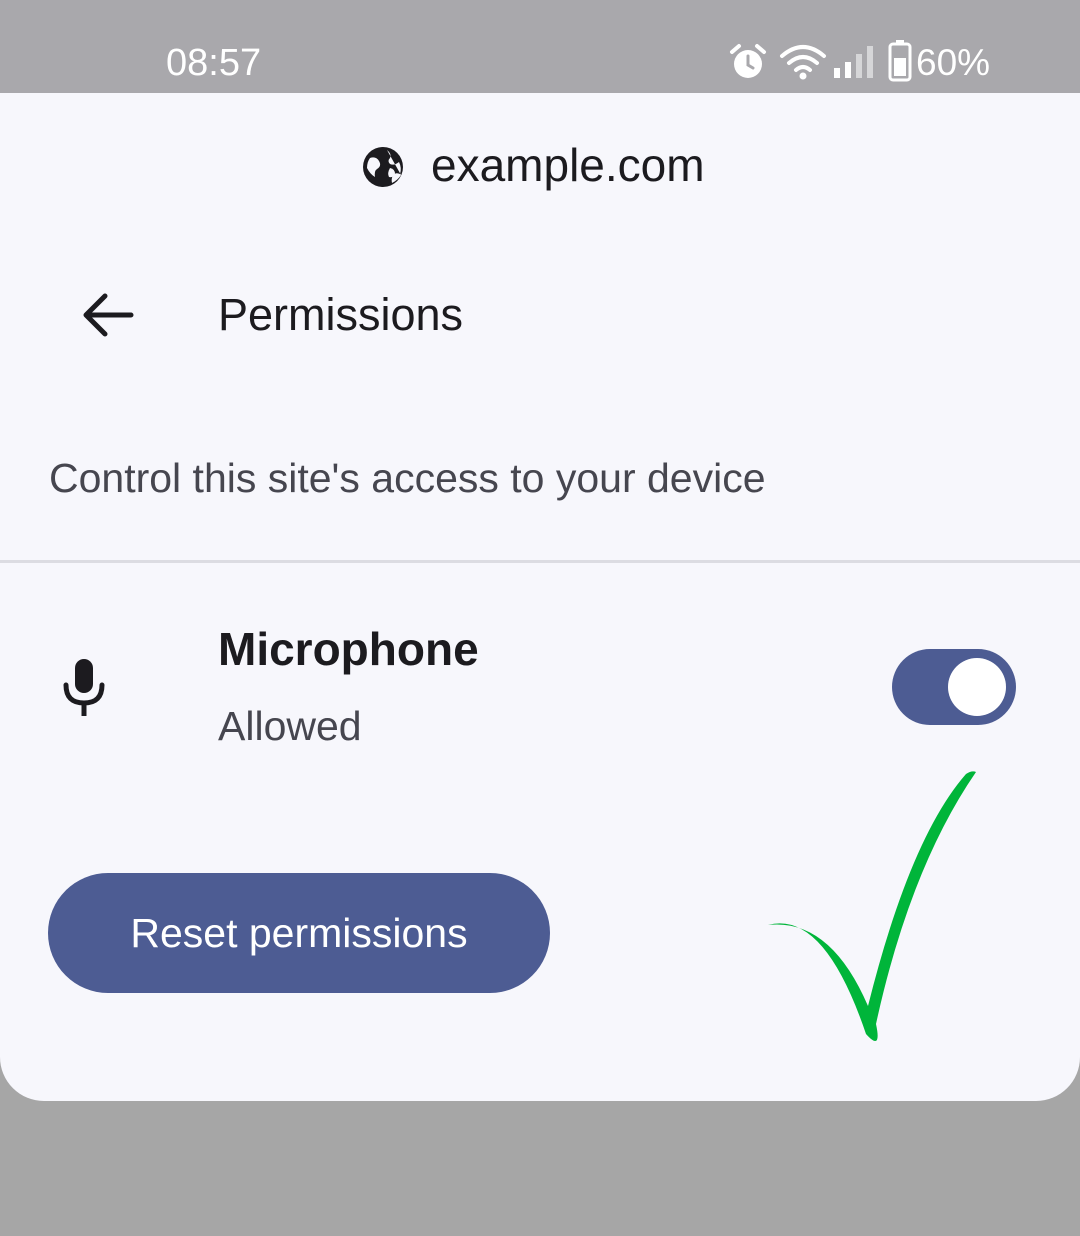 The image size is (1080, 1236). Describe the element at coordinates (900, 61) in the screenshot. I see `battery-icon` at that location.